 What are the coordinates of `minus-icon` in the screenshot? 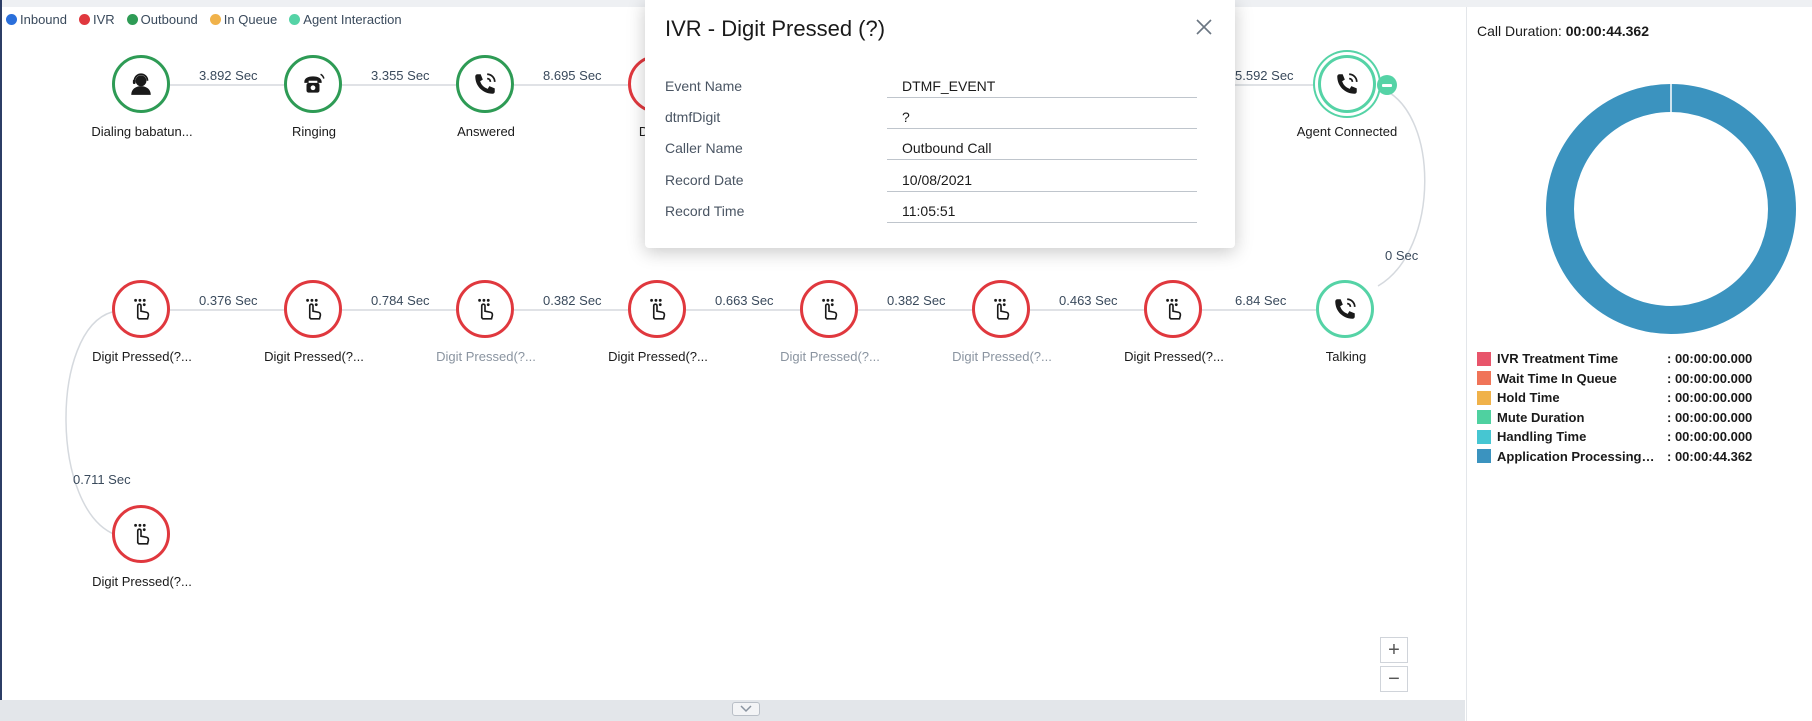 It's located at (1387, 85).